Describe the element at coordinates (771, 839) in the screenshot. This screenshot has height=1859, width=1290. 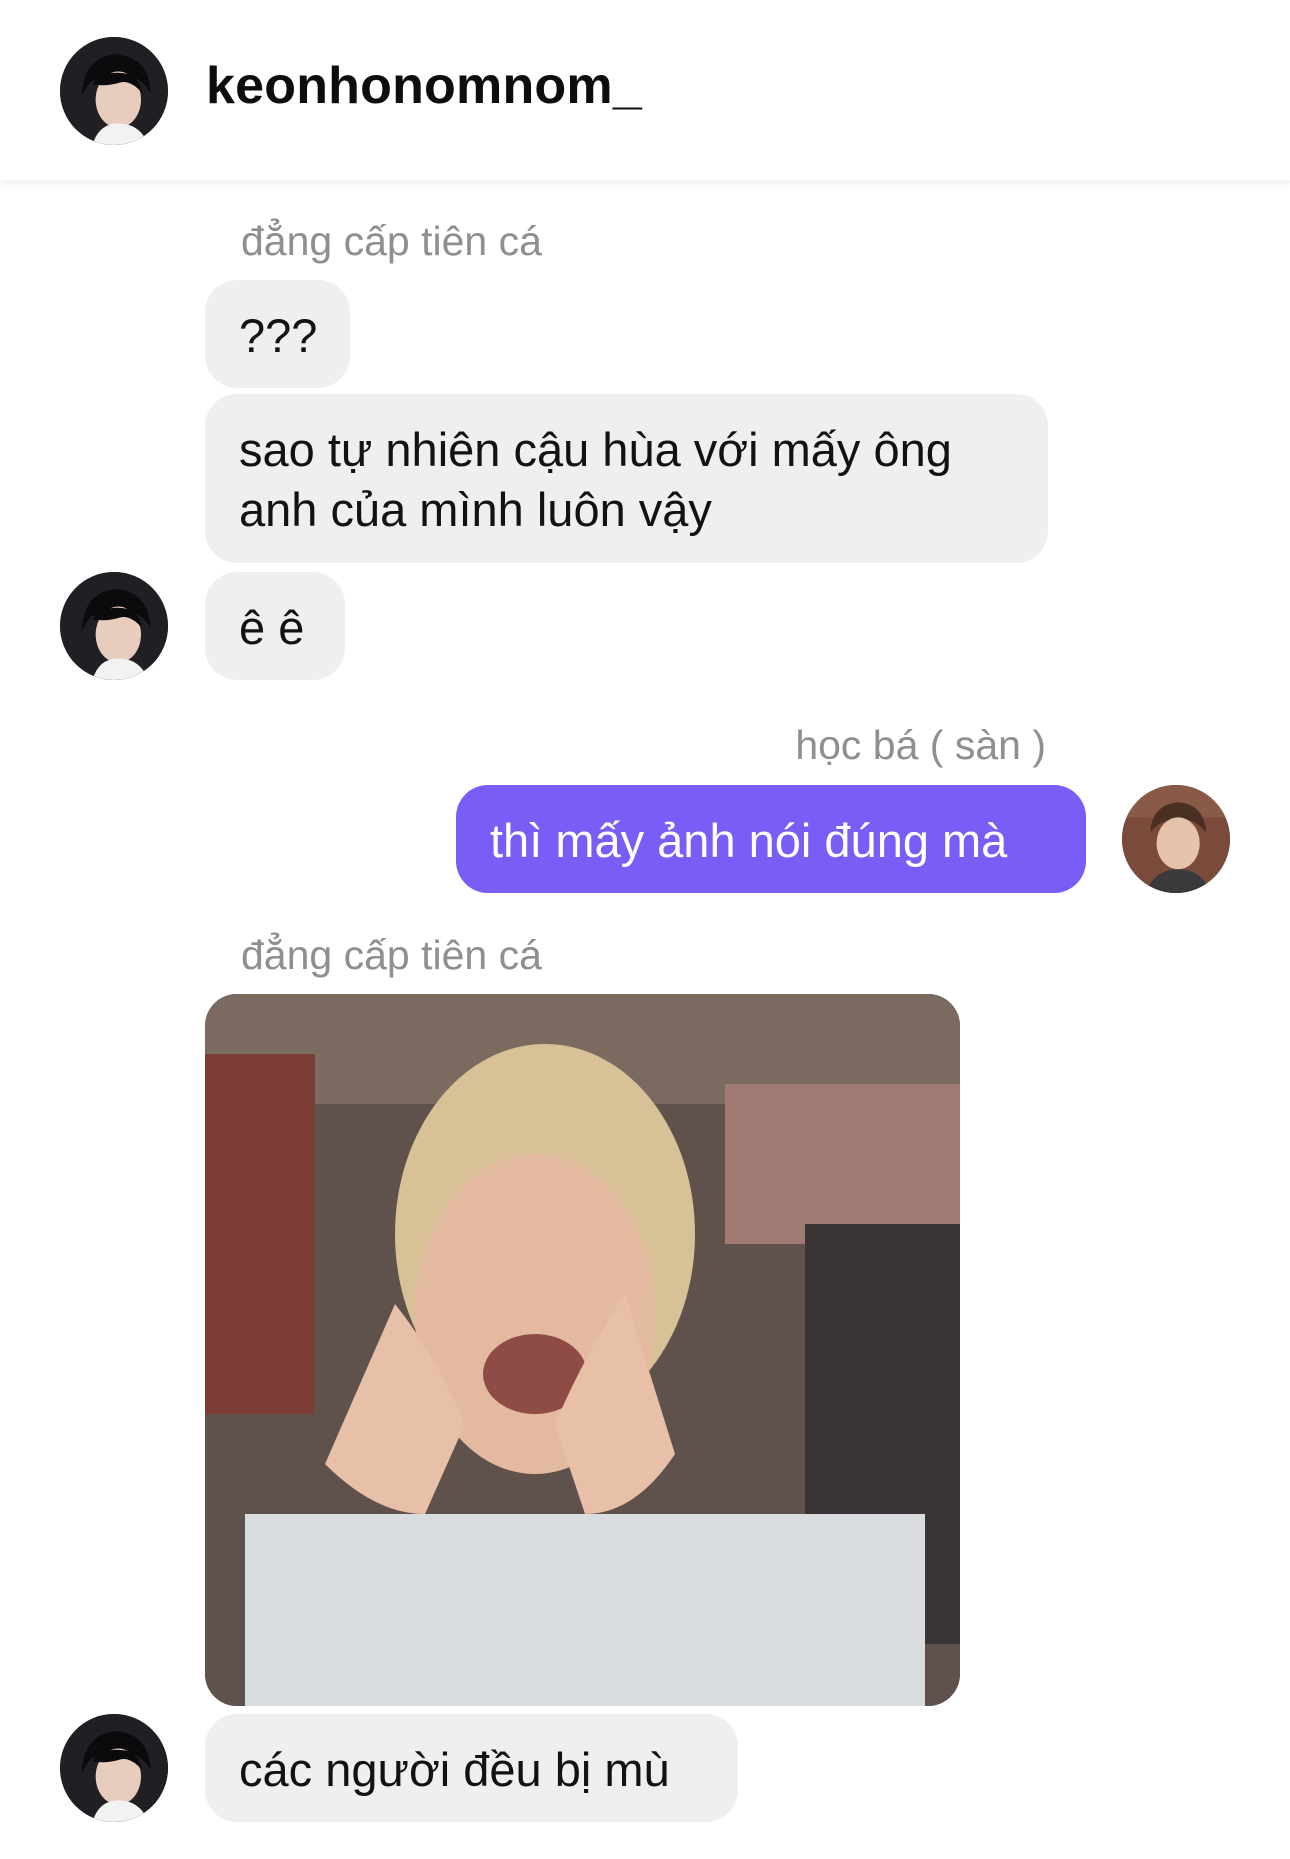
I see `outgoing-message-bubble: thì mấy ảnh nói đúng mà` at that location.